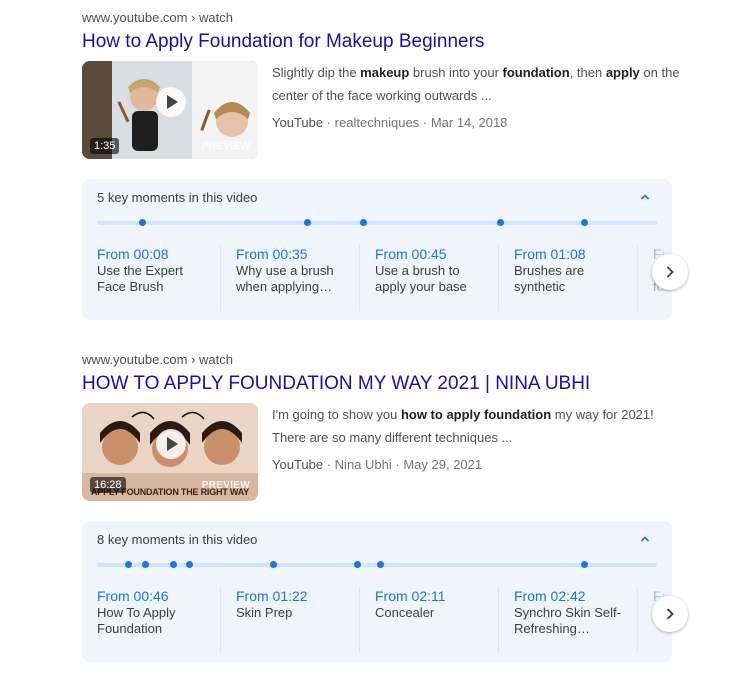 Image resolution: width=750 pixels, height=689 pixels. I want to click on key-moment-label: Use the Expert Face Brush, so click(140, 278).